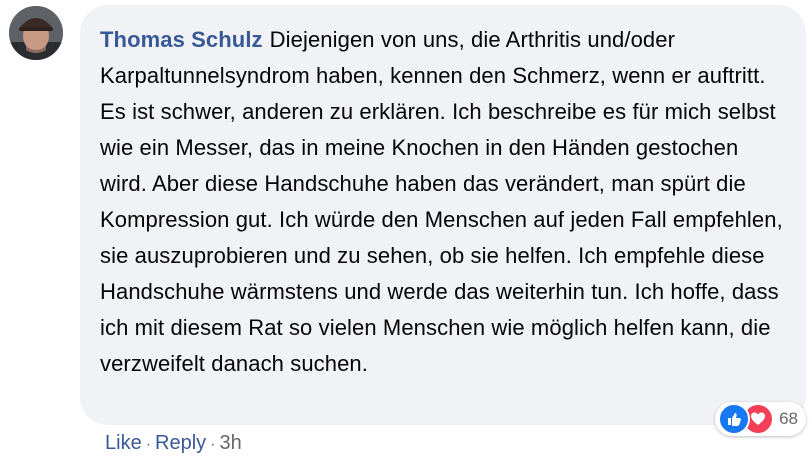  Describe the element at coordinates (760, 419) in the screenshot. I see `reactions-summary: 68` at that location.